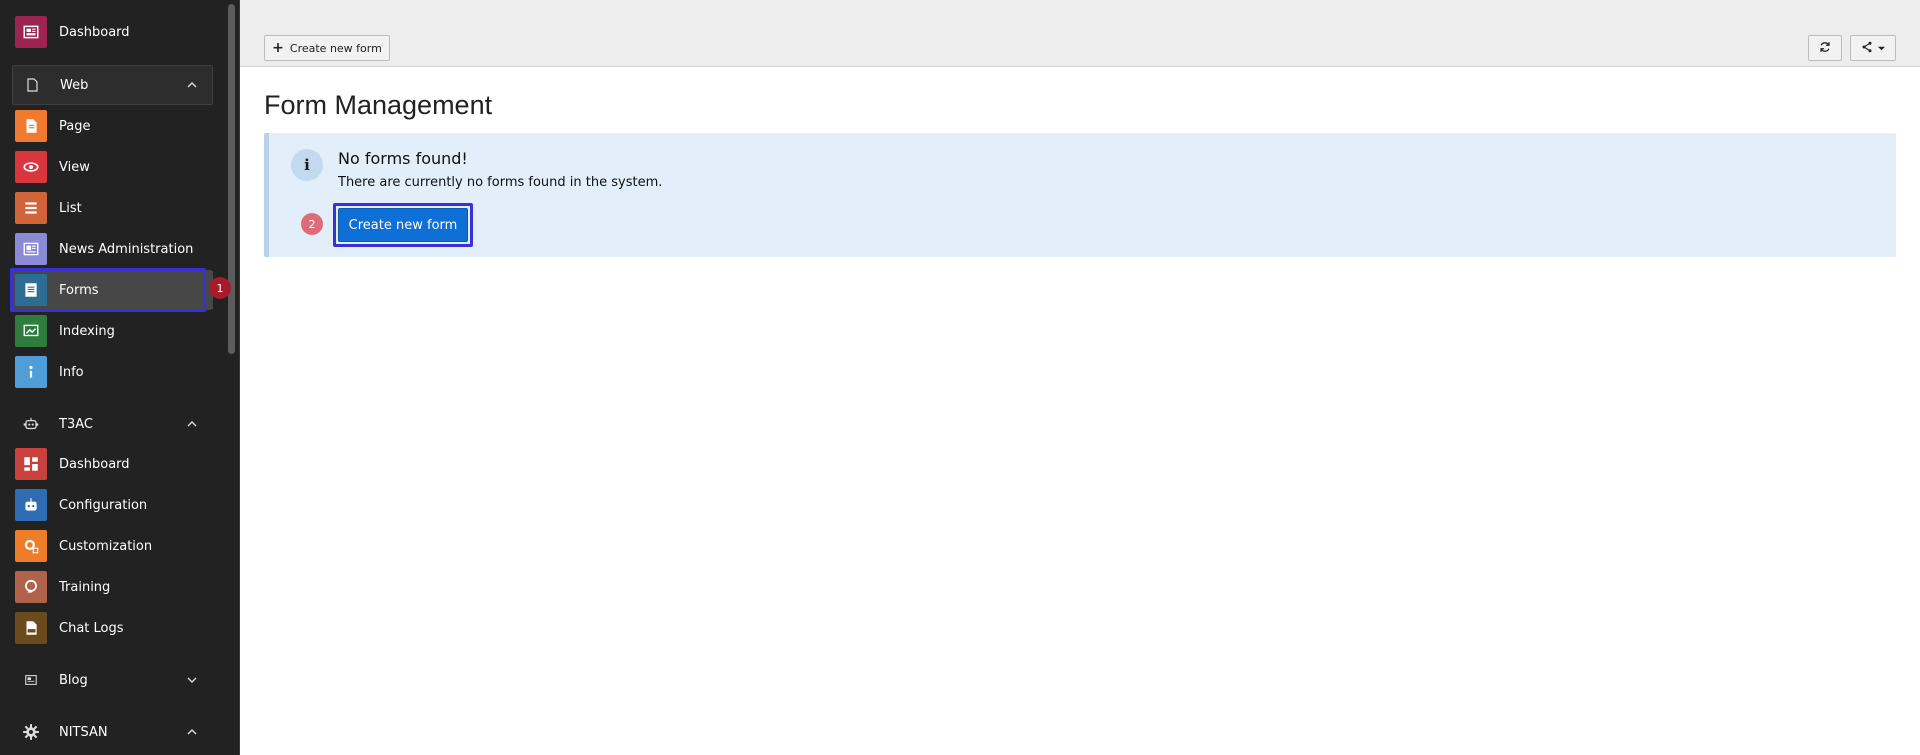 The image size is (1920, 755). I want to click on sidebar-item-label: Chat Logs, so click(91, 628).